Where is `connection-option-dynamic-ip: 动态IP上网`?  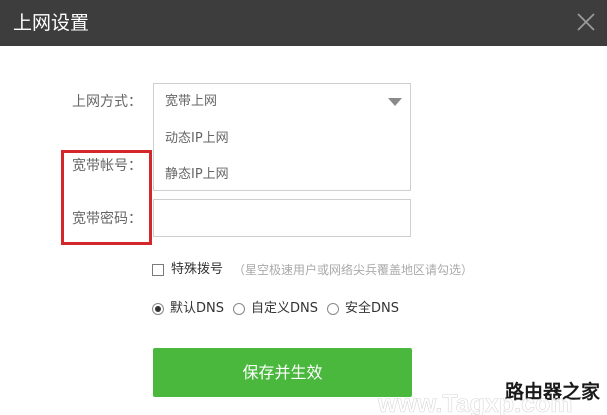
connection-option-dynamic-ip: 动态IP上网 is located at coordinates (282, 139).